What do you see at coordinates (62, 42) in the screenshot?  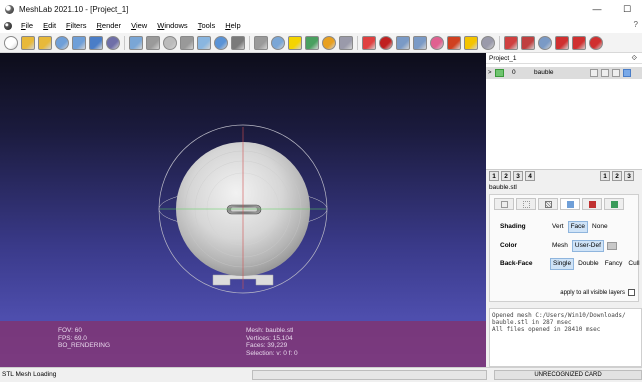 I see `reload-icon` at bounding box center [62, 42].